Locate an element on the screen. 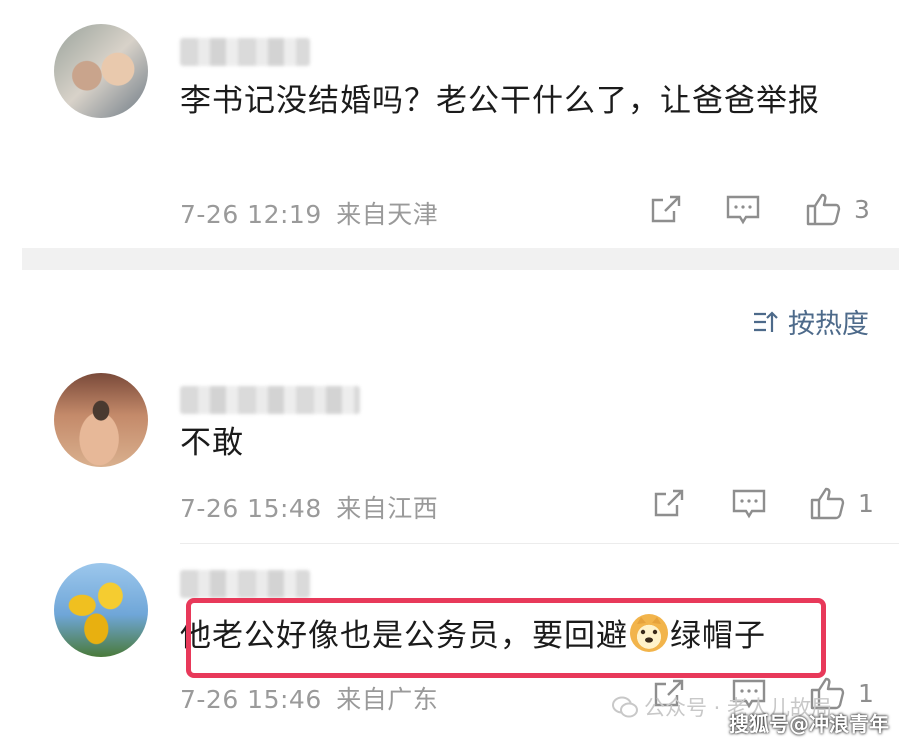 This screenshot has height=745, width=899. comment-meta: 7-26 15:48 来自江西 is located at coordinates (309, 507).